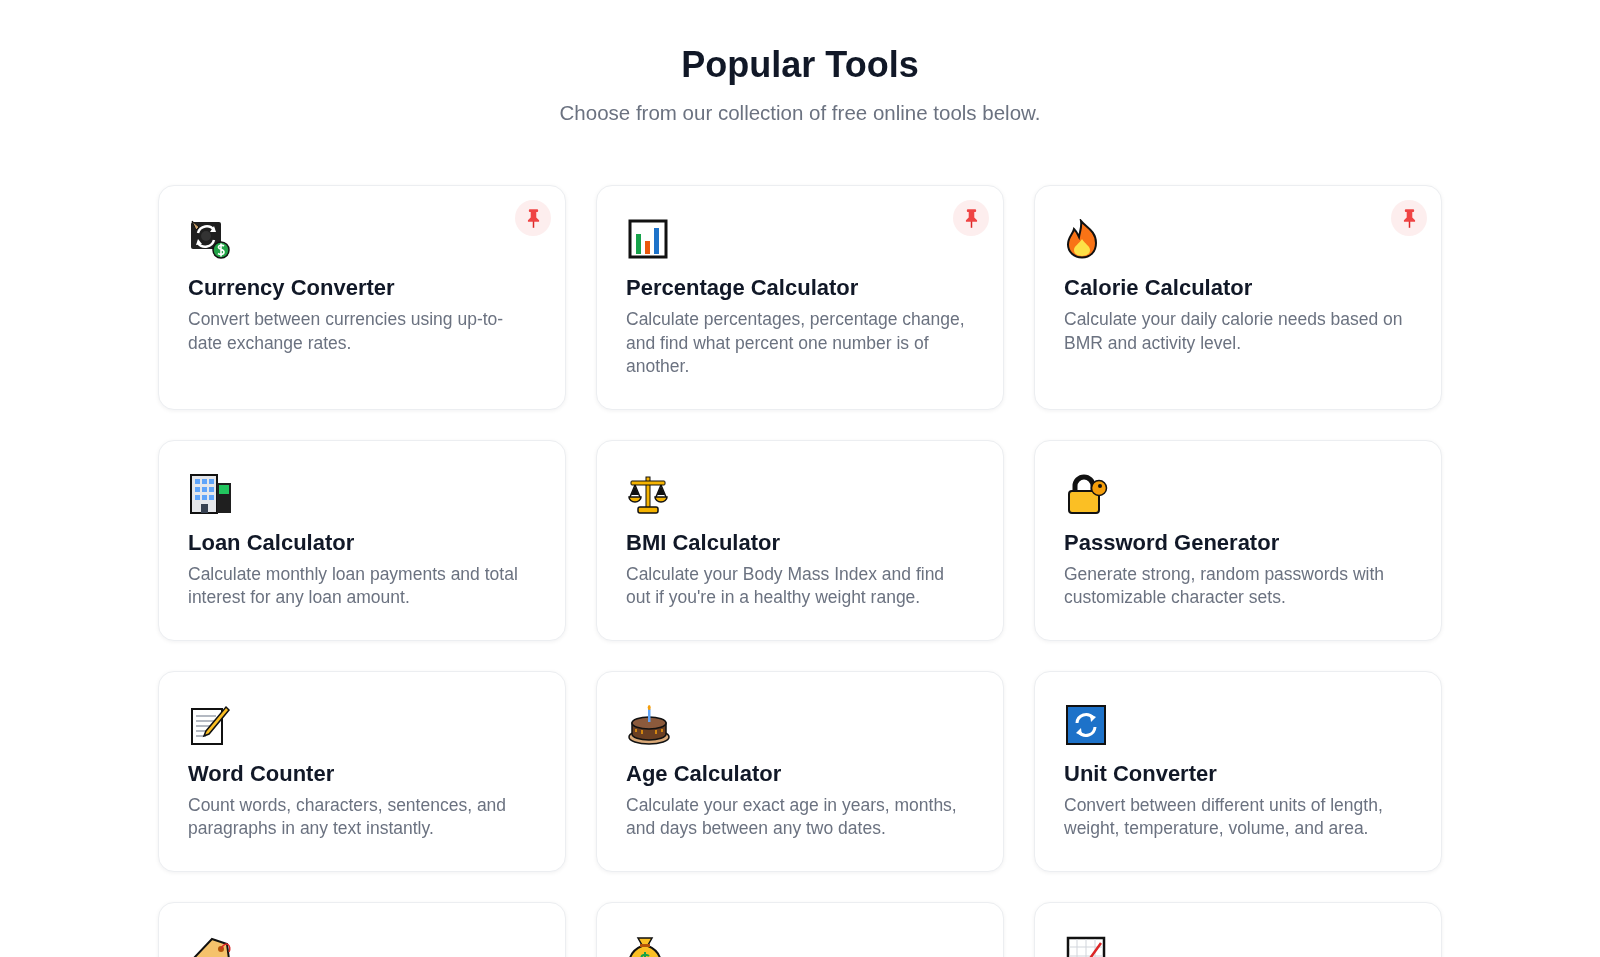 This screenshot has height=957, width=1600. Describe the element at coordinates (703, 542) in the screenshot. I see `tool-title: BMI Calculator` at that location.